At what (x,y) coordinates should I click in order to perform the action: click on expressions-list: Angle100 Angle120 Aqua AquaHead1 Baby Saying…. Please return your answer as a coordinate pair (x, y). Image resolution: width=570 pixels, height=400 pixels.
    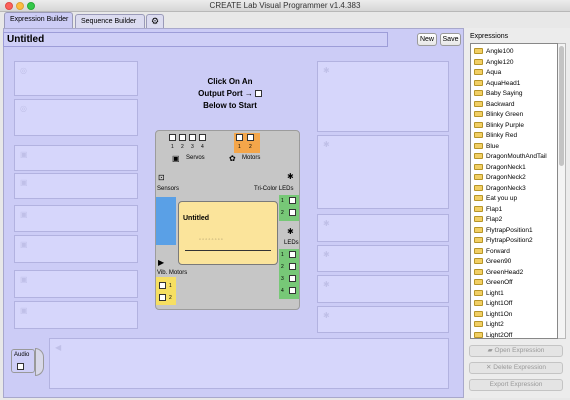
    Looking at the image, I should click on (514, 191).